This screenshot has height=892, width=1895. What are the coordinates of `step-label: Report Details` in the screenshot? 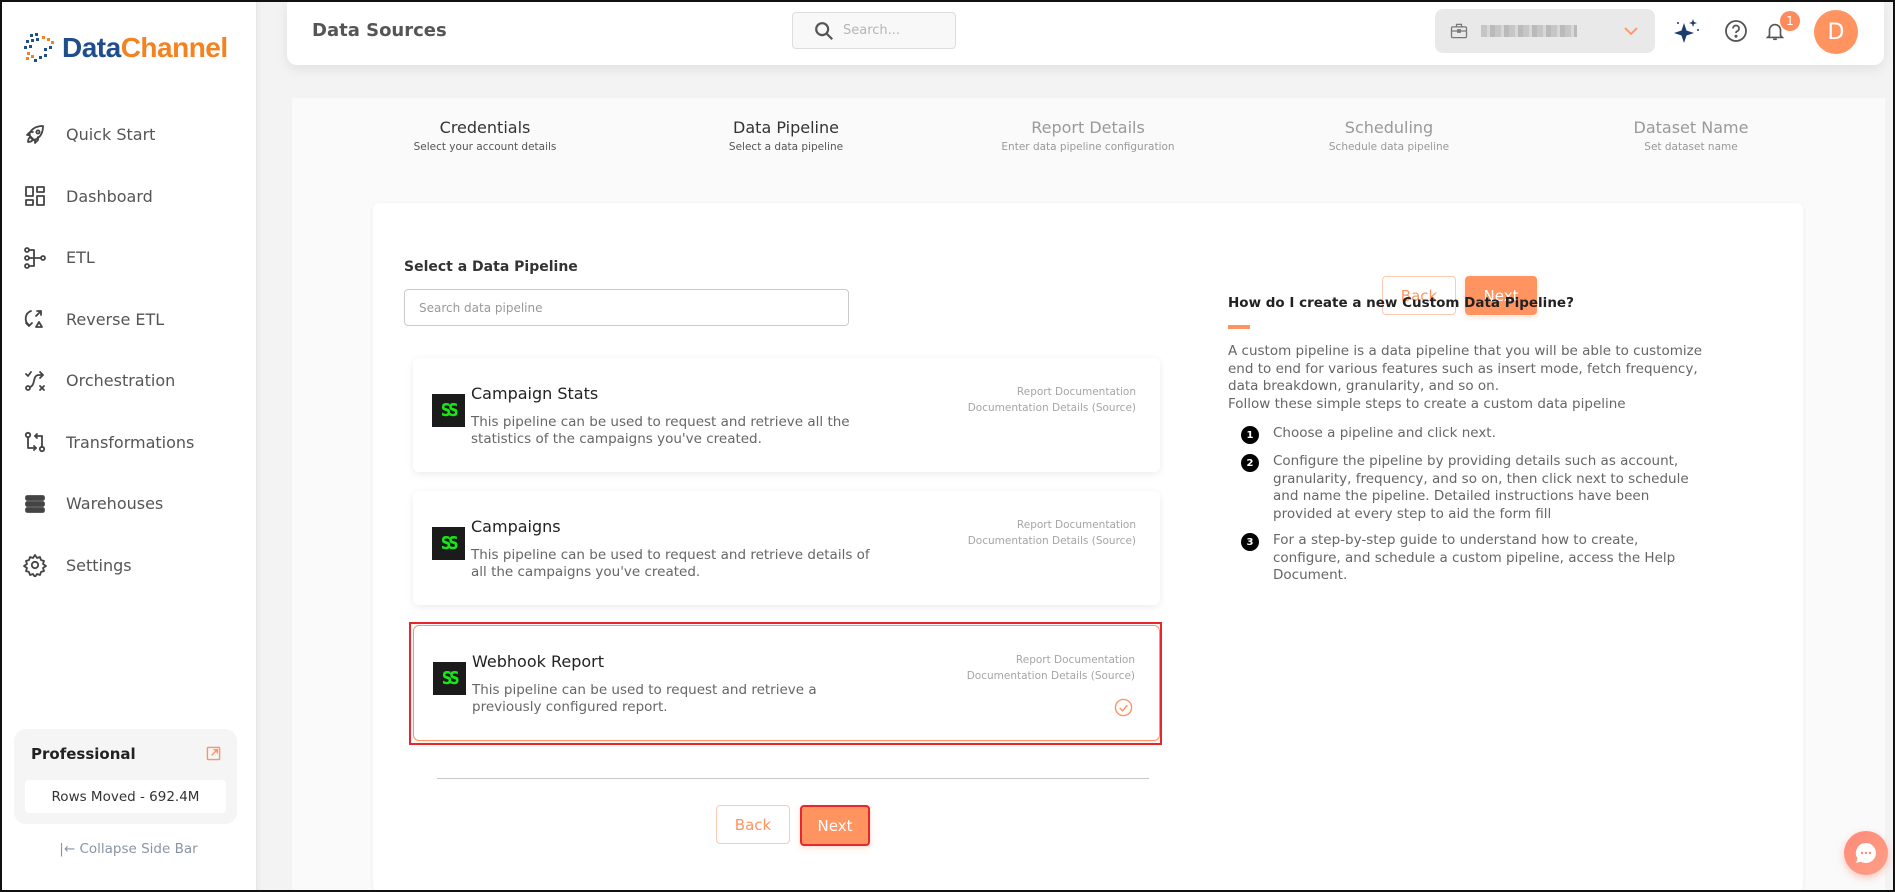 It's located at (1088, 127).